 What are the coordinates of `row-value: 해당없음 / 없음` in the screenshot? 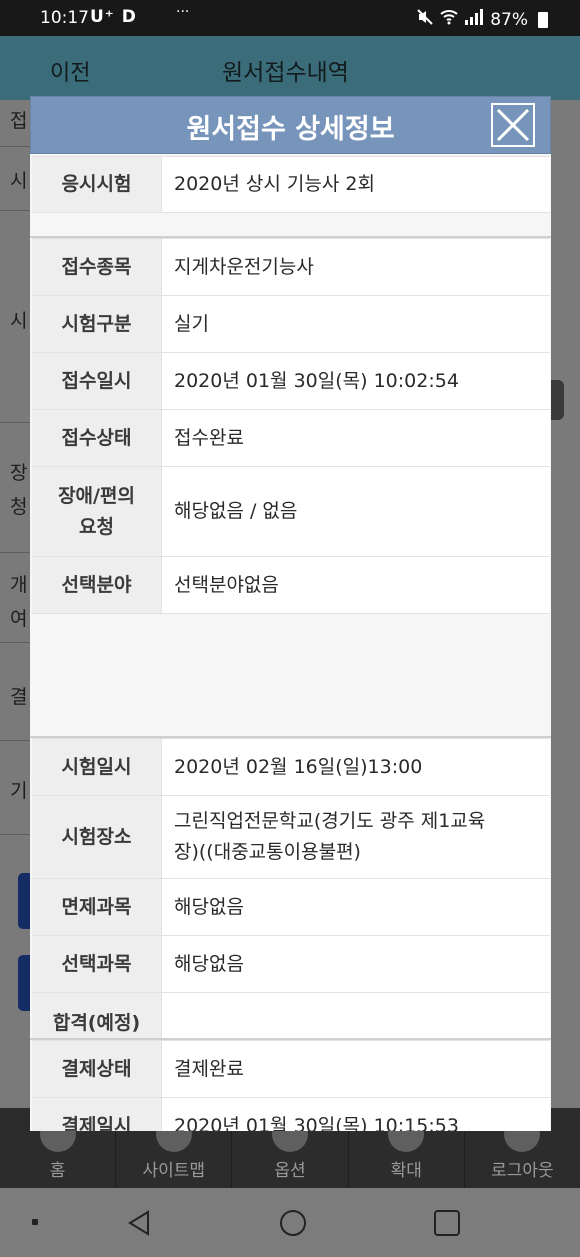 It's located at (356, 511).